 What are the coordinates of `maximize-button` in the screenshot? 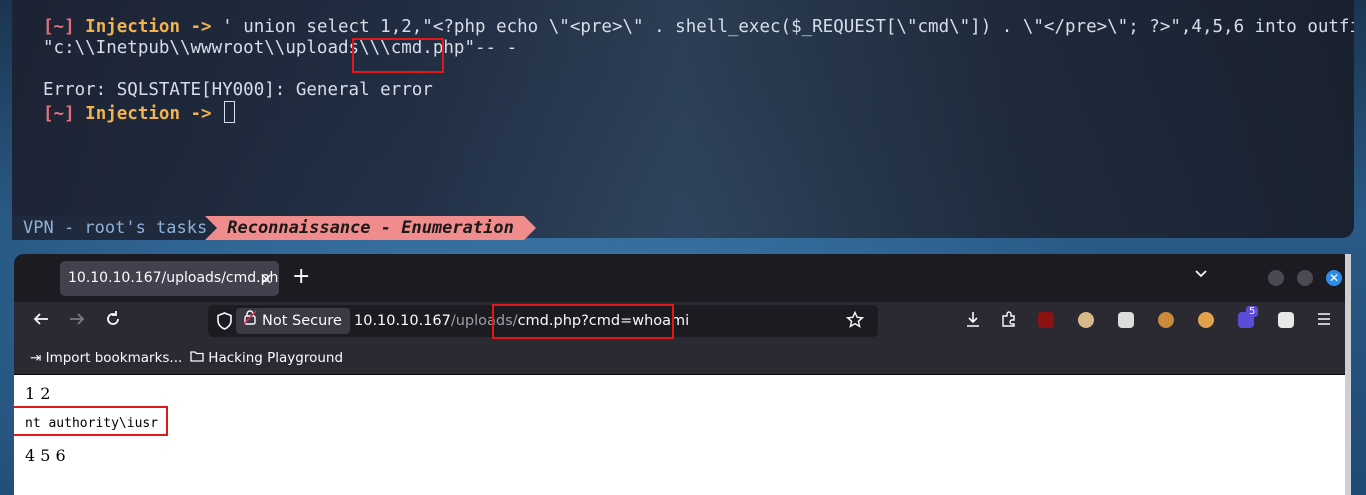 It's located at (1305, 278).